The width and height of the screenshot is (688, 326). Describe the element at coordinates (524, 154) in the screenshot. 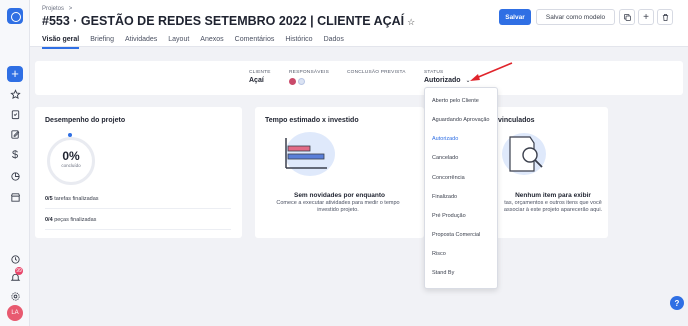

I see `document-search-illustration-icon` at that location.